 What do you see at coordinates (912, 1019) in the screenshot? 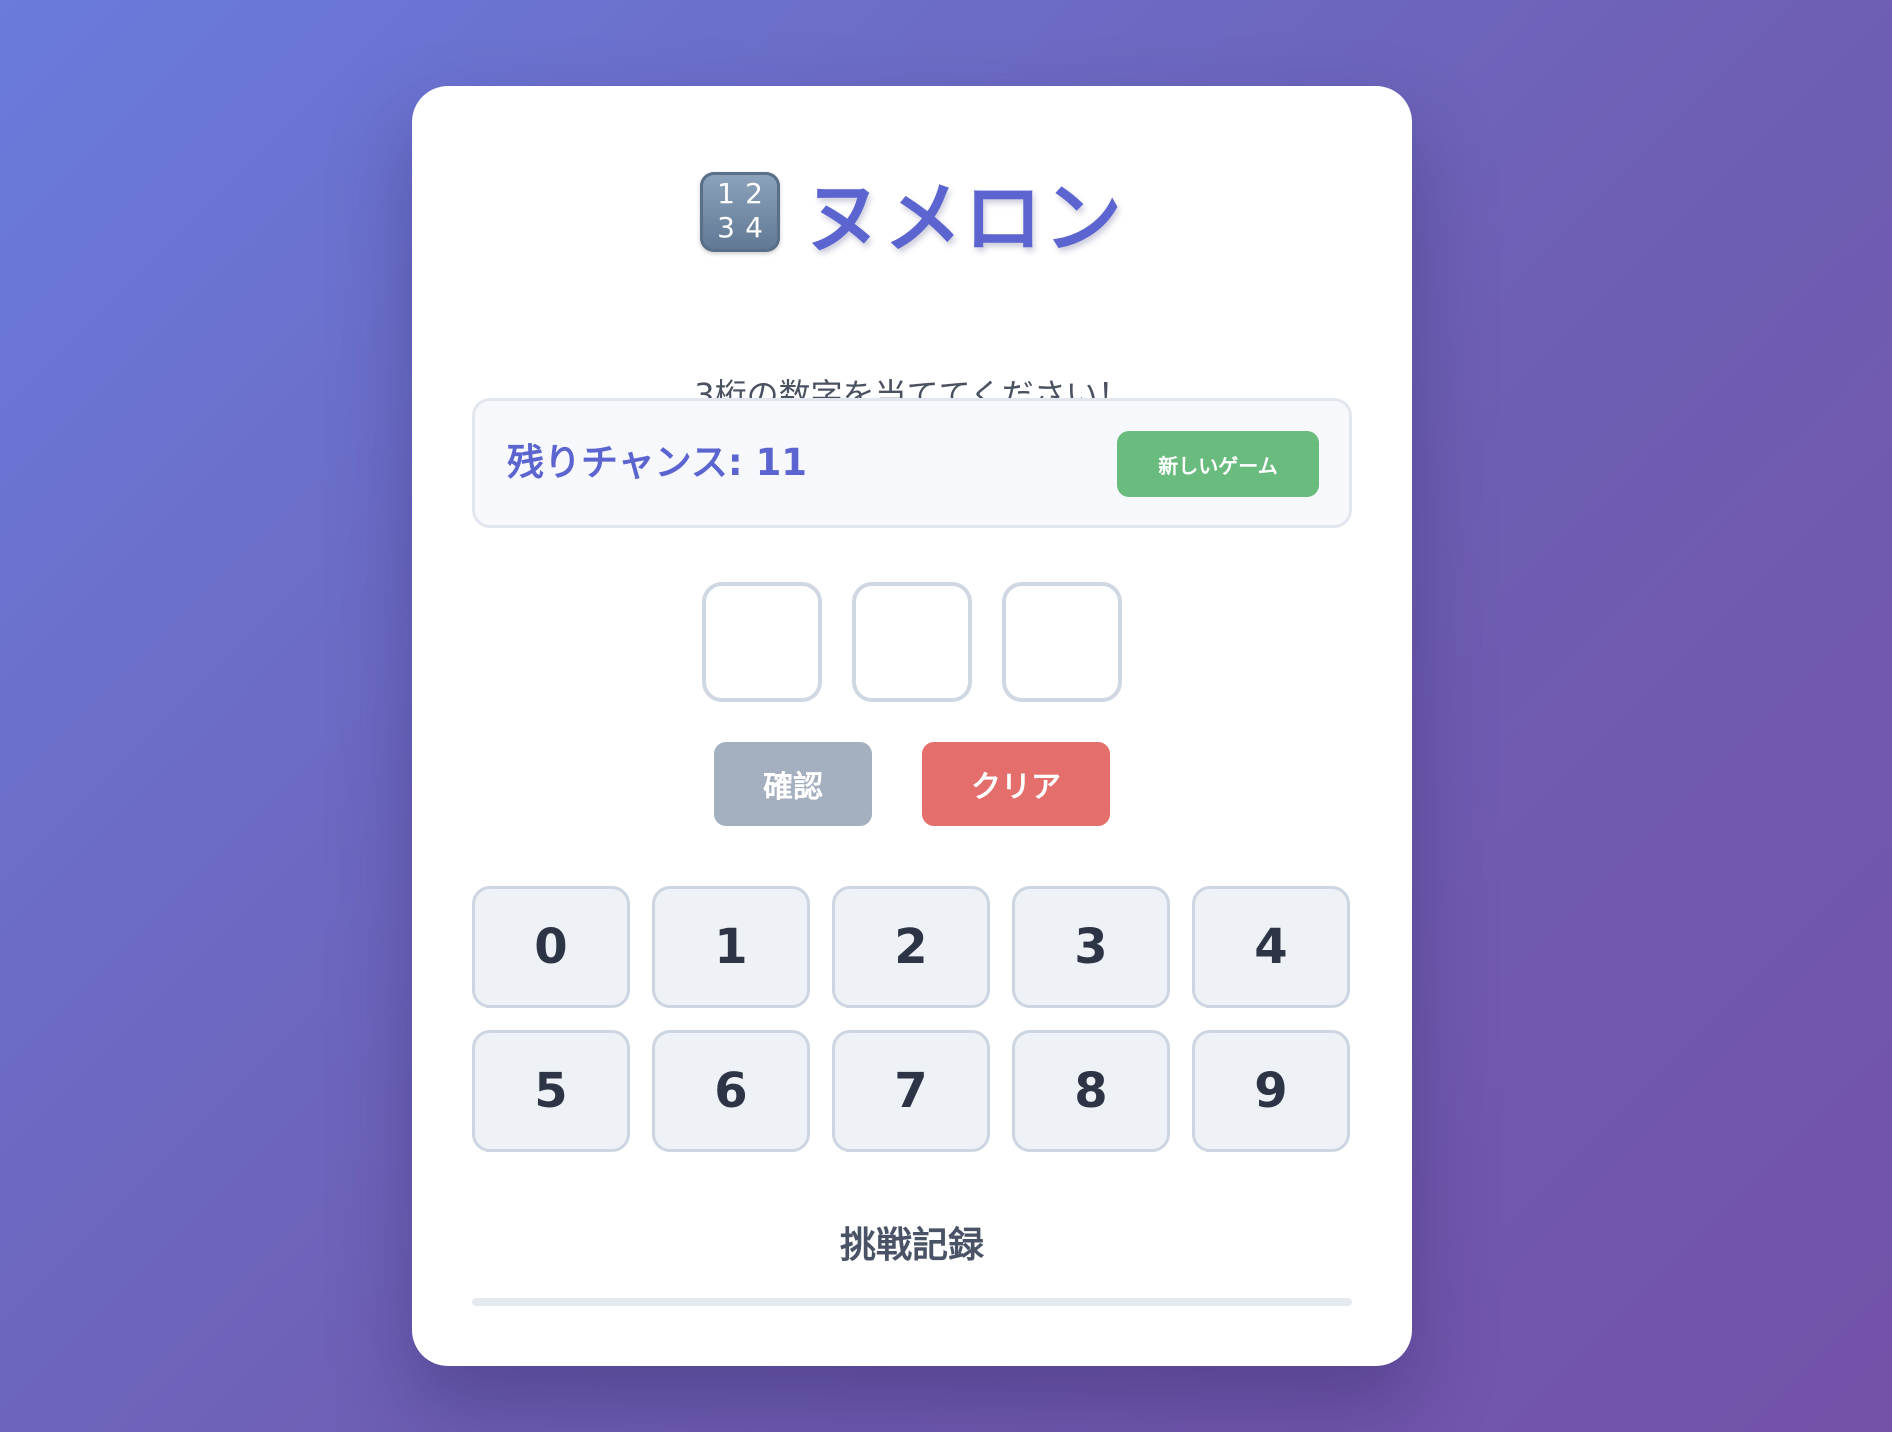
I see `number-keypad: 0 1 2 3 4 5 6 7 8 9` at bounding box center [912, 1019].